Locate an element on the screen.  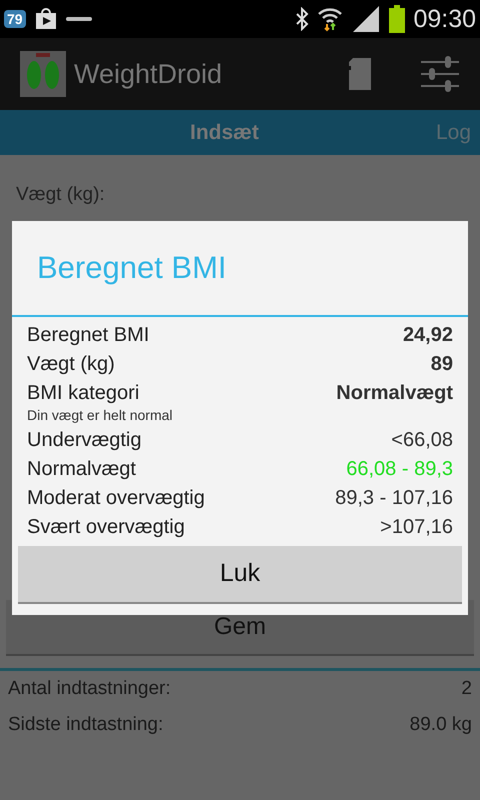
store-icon is located at coordinates (46, 19).